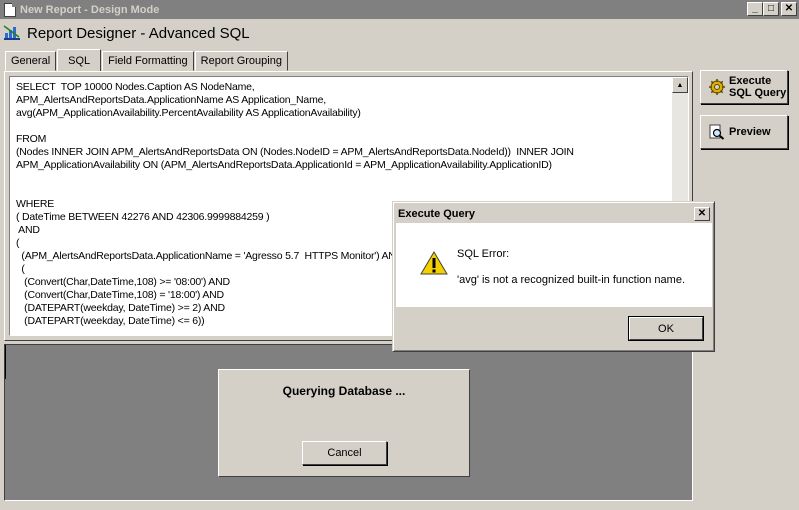  Describe the element at coordinates (5, 362) in the screenshot. I see `results-caret` at that location.